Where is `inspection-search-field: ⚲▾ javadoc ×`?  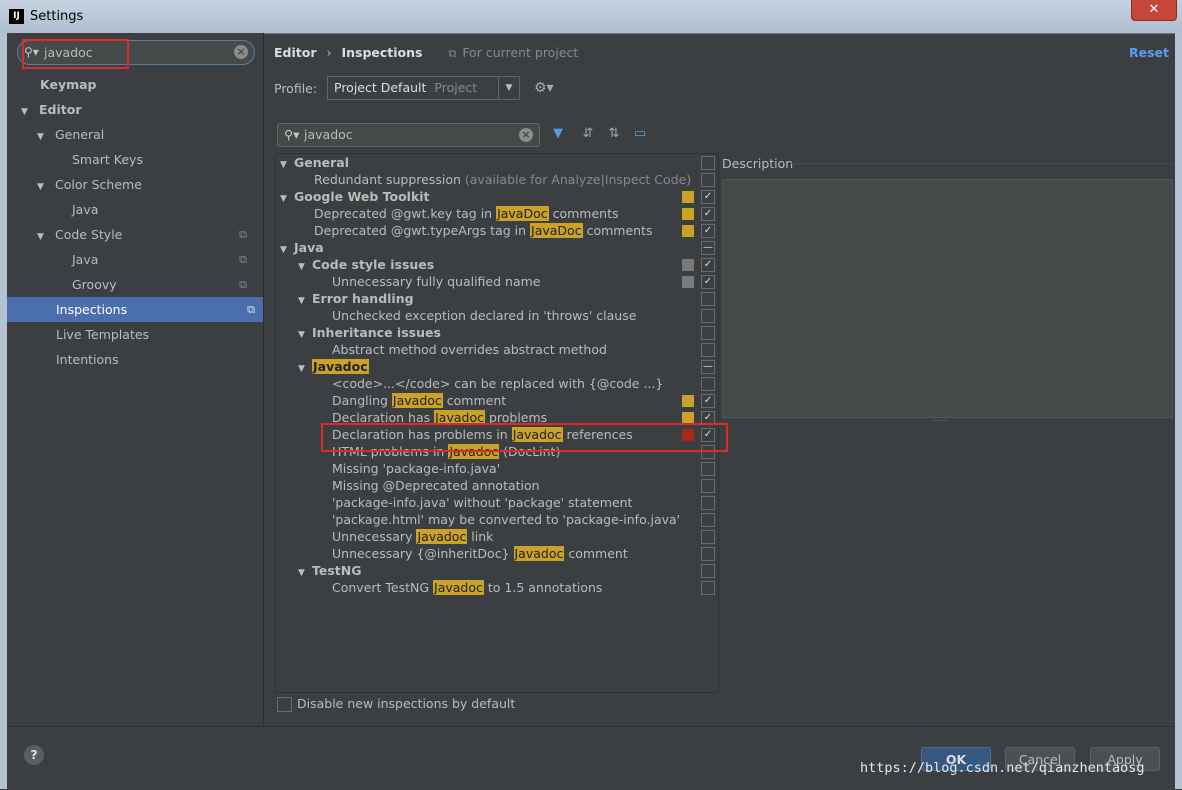 inspection-search-field: ⚲▾ javadoc × is located at coordinates (408, 135).